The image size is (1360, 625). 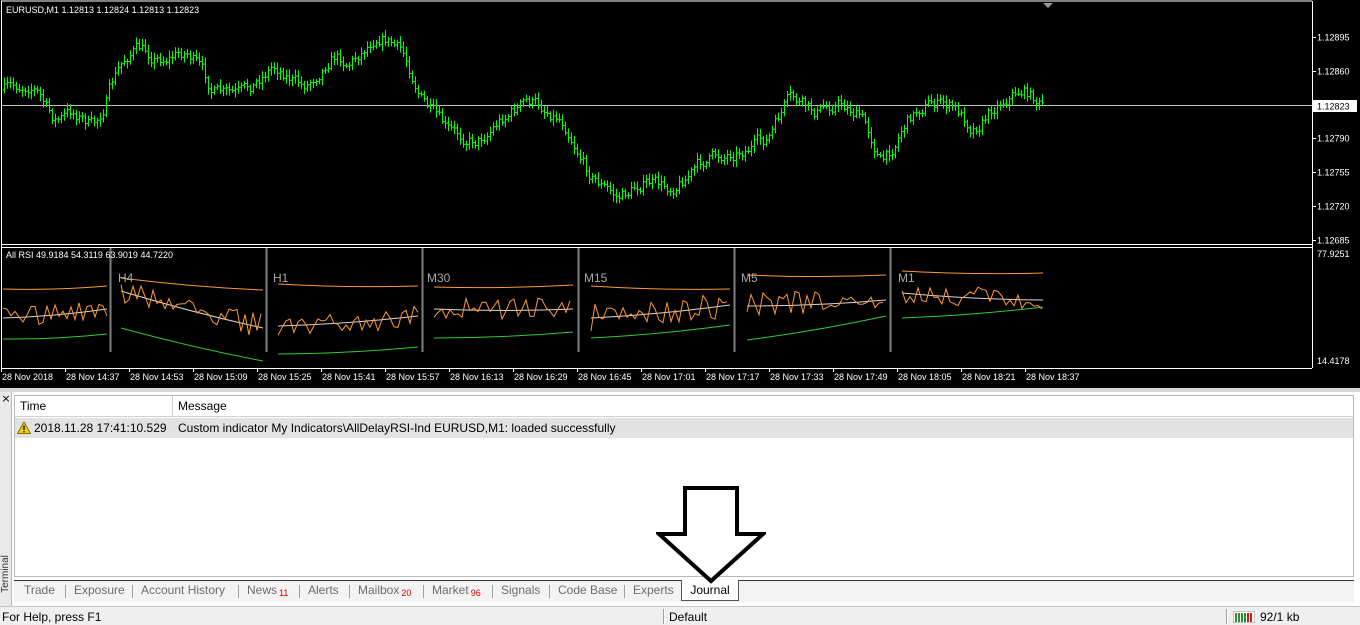 I want to click on tab-exposure: Exposure, so click(x=99, y=591).